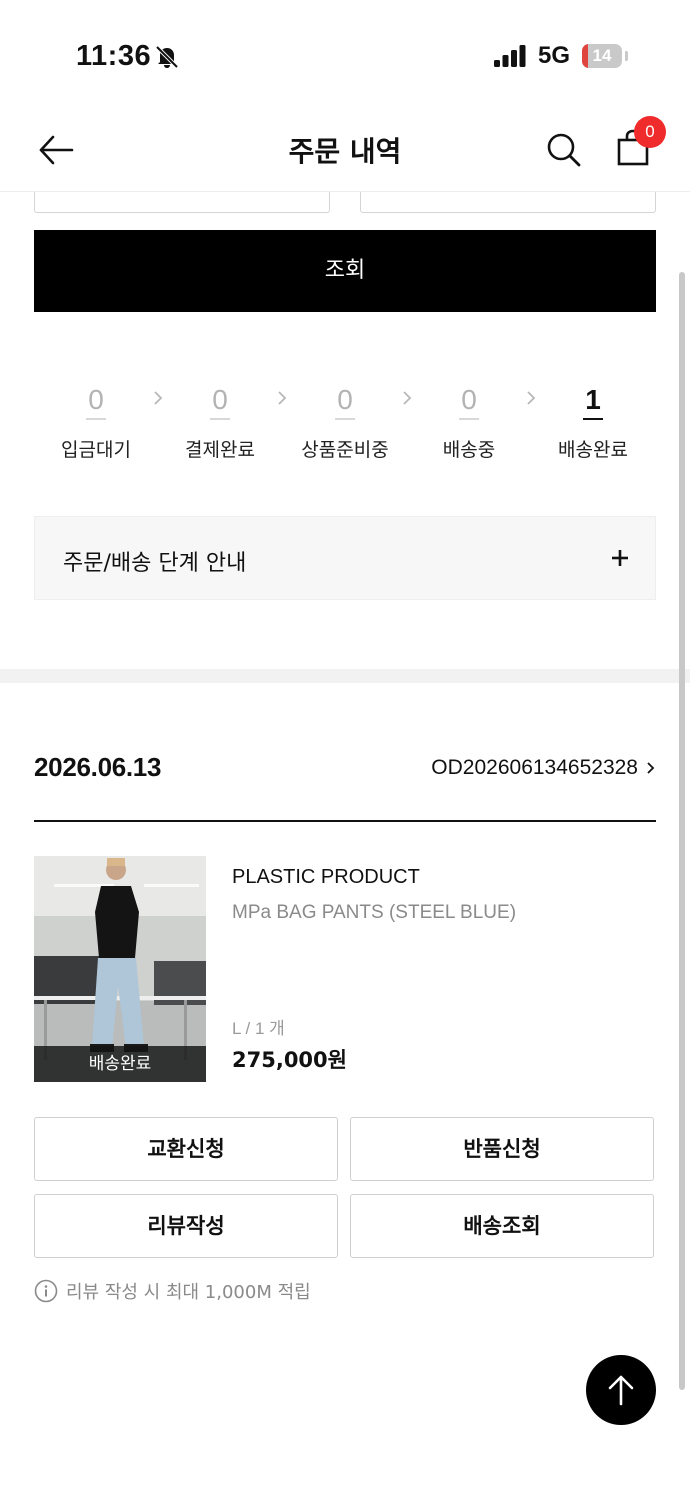 The height and width of the screenshot is (1500, 690). Describe the element at coordinates (98, 767) in the screenshot. I see `order-date: 2026.06.13` at that location.